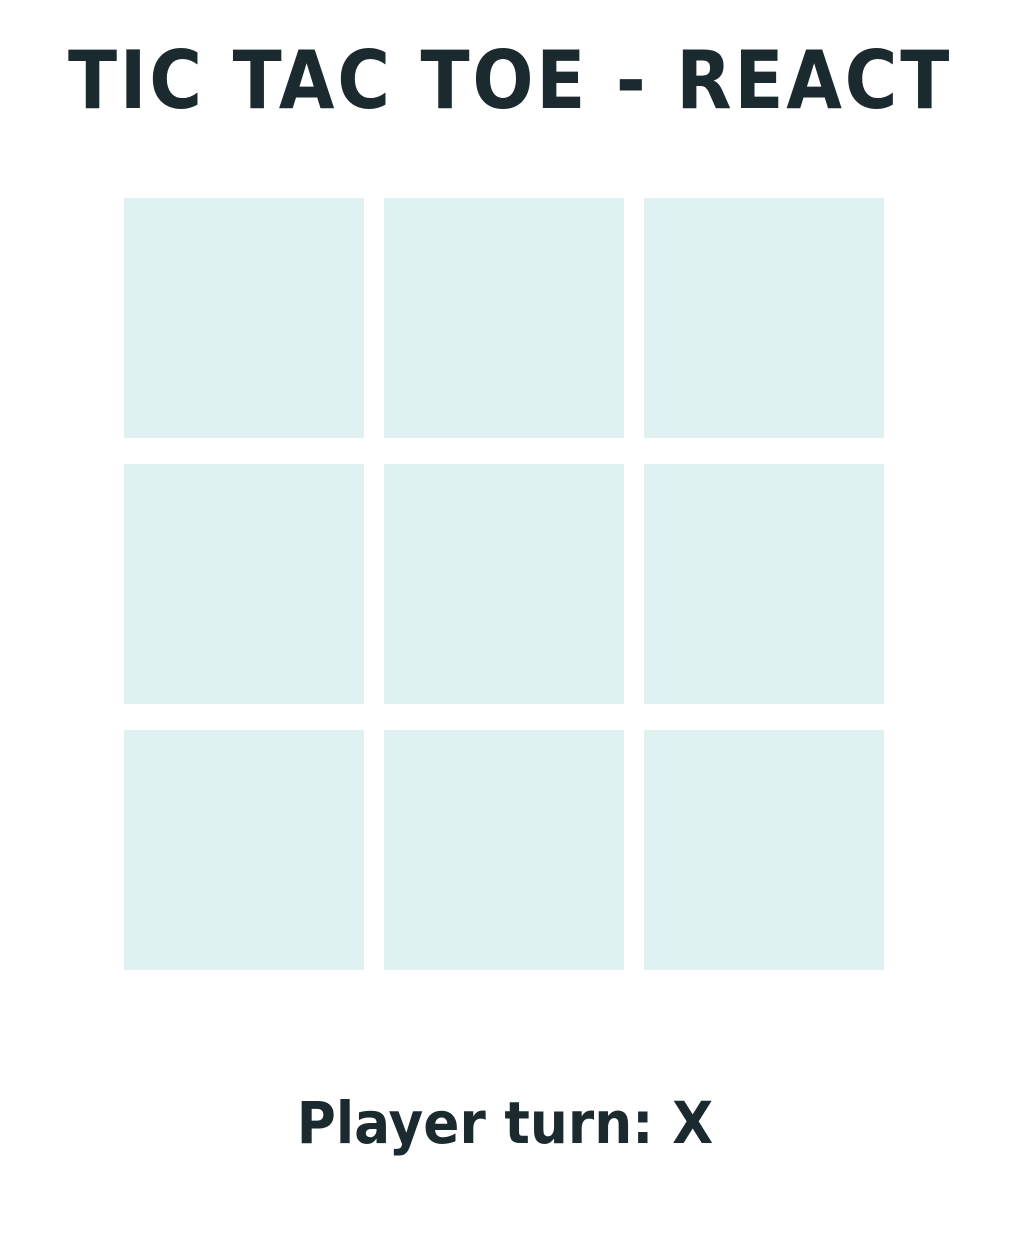 Image resolution: width=1020 pixels, height=1242 pixels. Describe the element at coordinates (505, 1123) in the screenshot. I see `player-turn-status: Player turn: X` at that location.